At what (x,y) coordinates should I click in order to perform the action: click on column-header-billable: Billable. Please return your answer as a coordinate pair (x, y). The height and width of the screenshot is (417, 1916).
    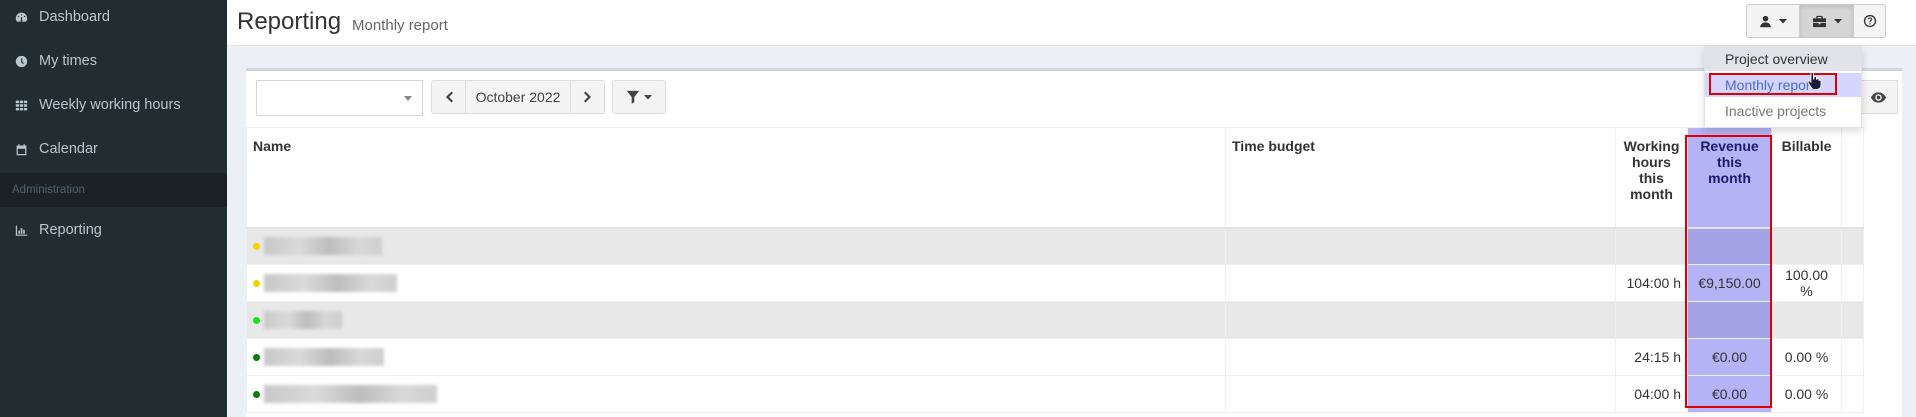
    Looking at the image, I should click on (1806, 178).